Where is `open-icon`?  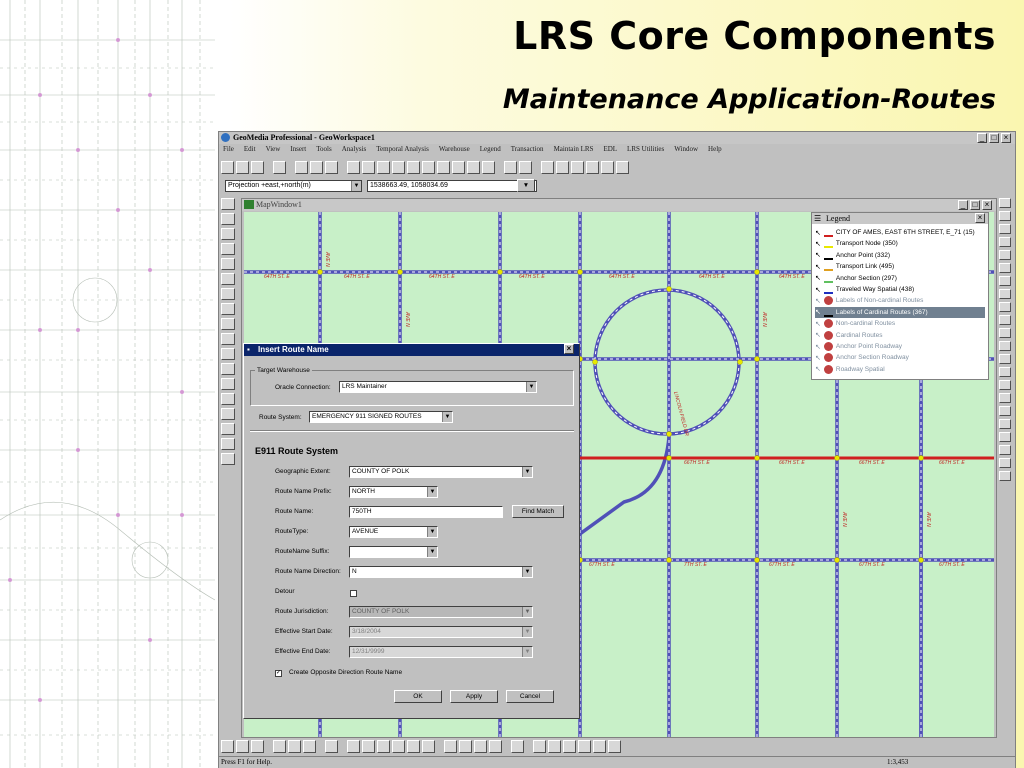 open-icon is located at coordinates (242, 167).